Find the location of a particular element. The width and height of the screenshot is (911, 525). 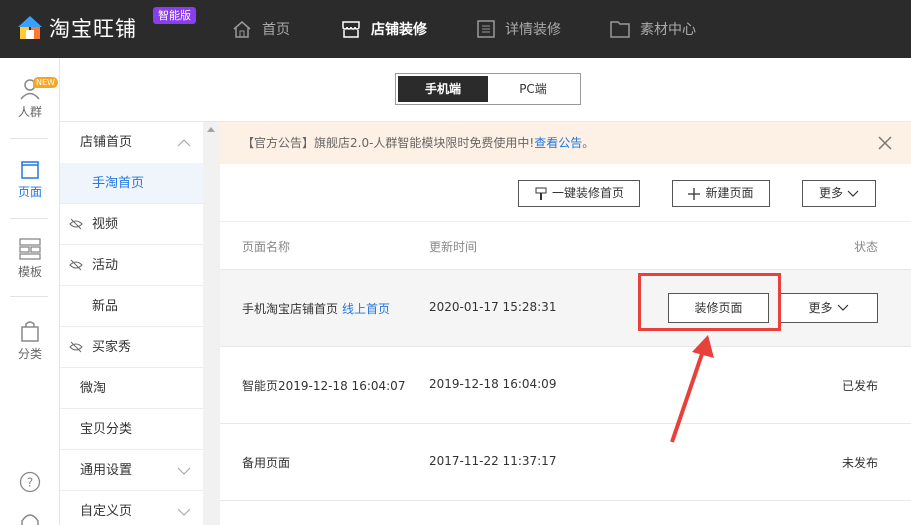

row-updated-time: 2019-12-18 16:04:09 is located at coordinates (493, 384).